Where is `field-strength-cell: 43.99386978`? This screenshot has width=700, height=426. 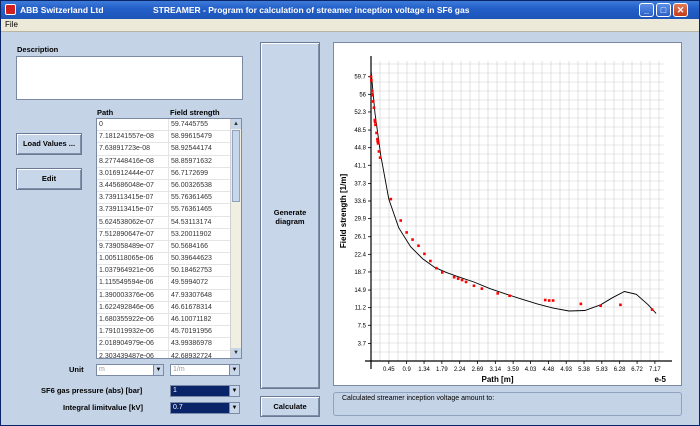
field-strength-cell: 43.99386978 is located at coordinates (200, 344).